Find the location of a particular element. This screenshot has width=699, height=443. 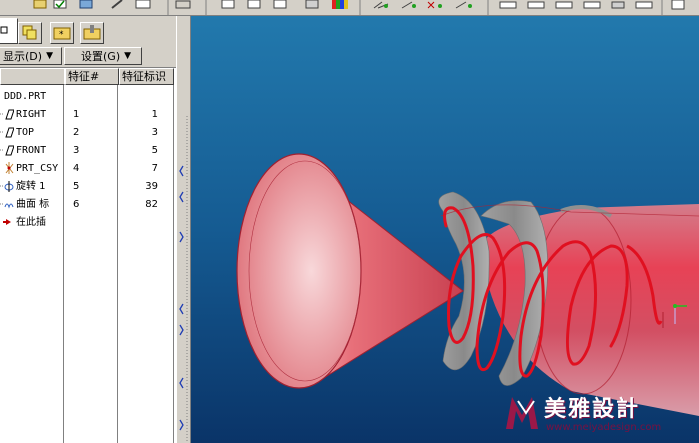

settings-menu-label: 设置(G) is located at coordinates (101, 56).